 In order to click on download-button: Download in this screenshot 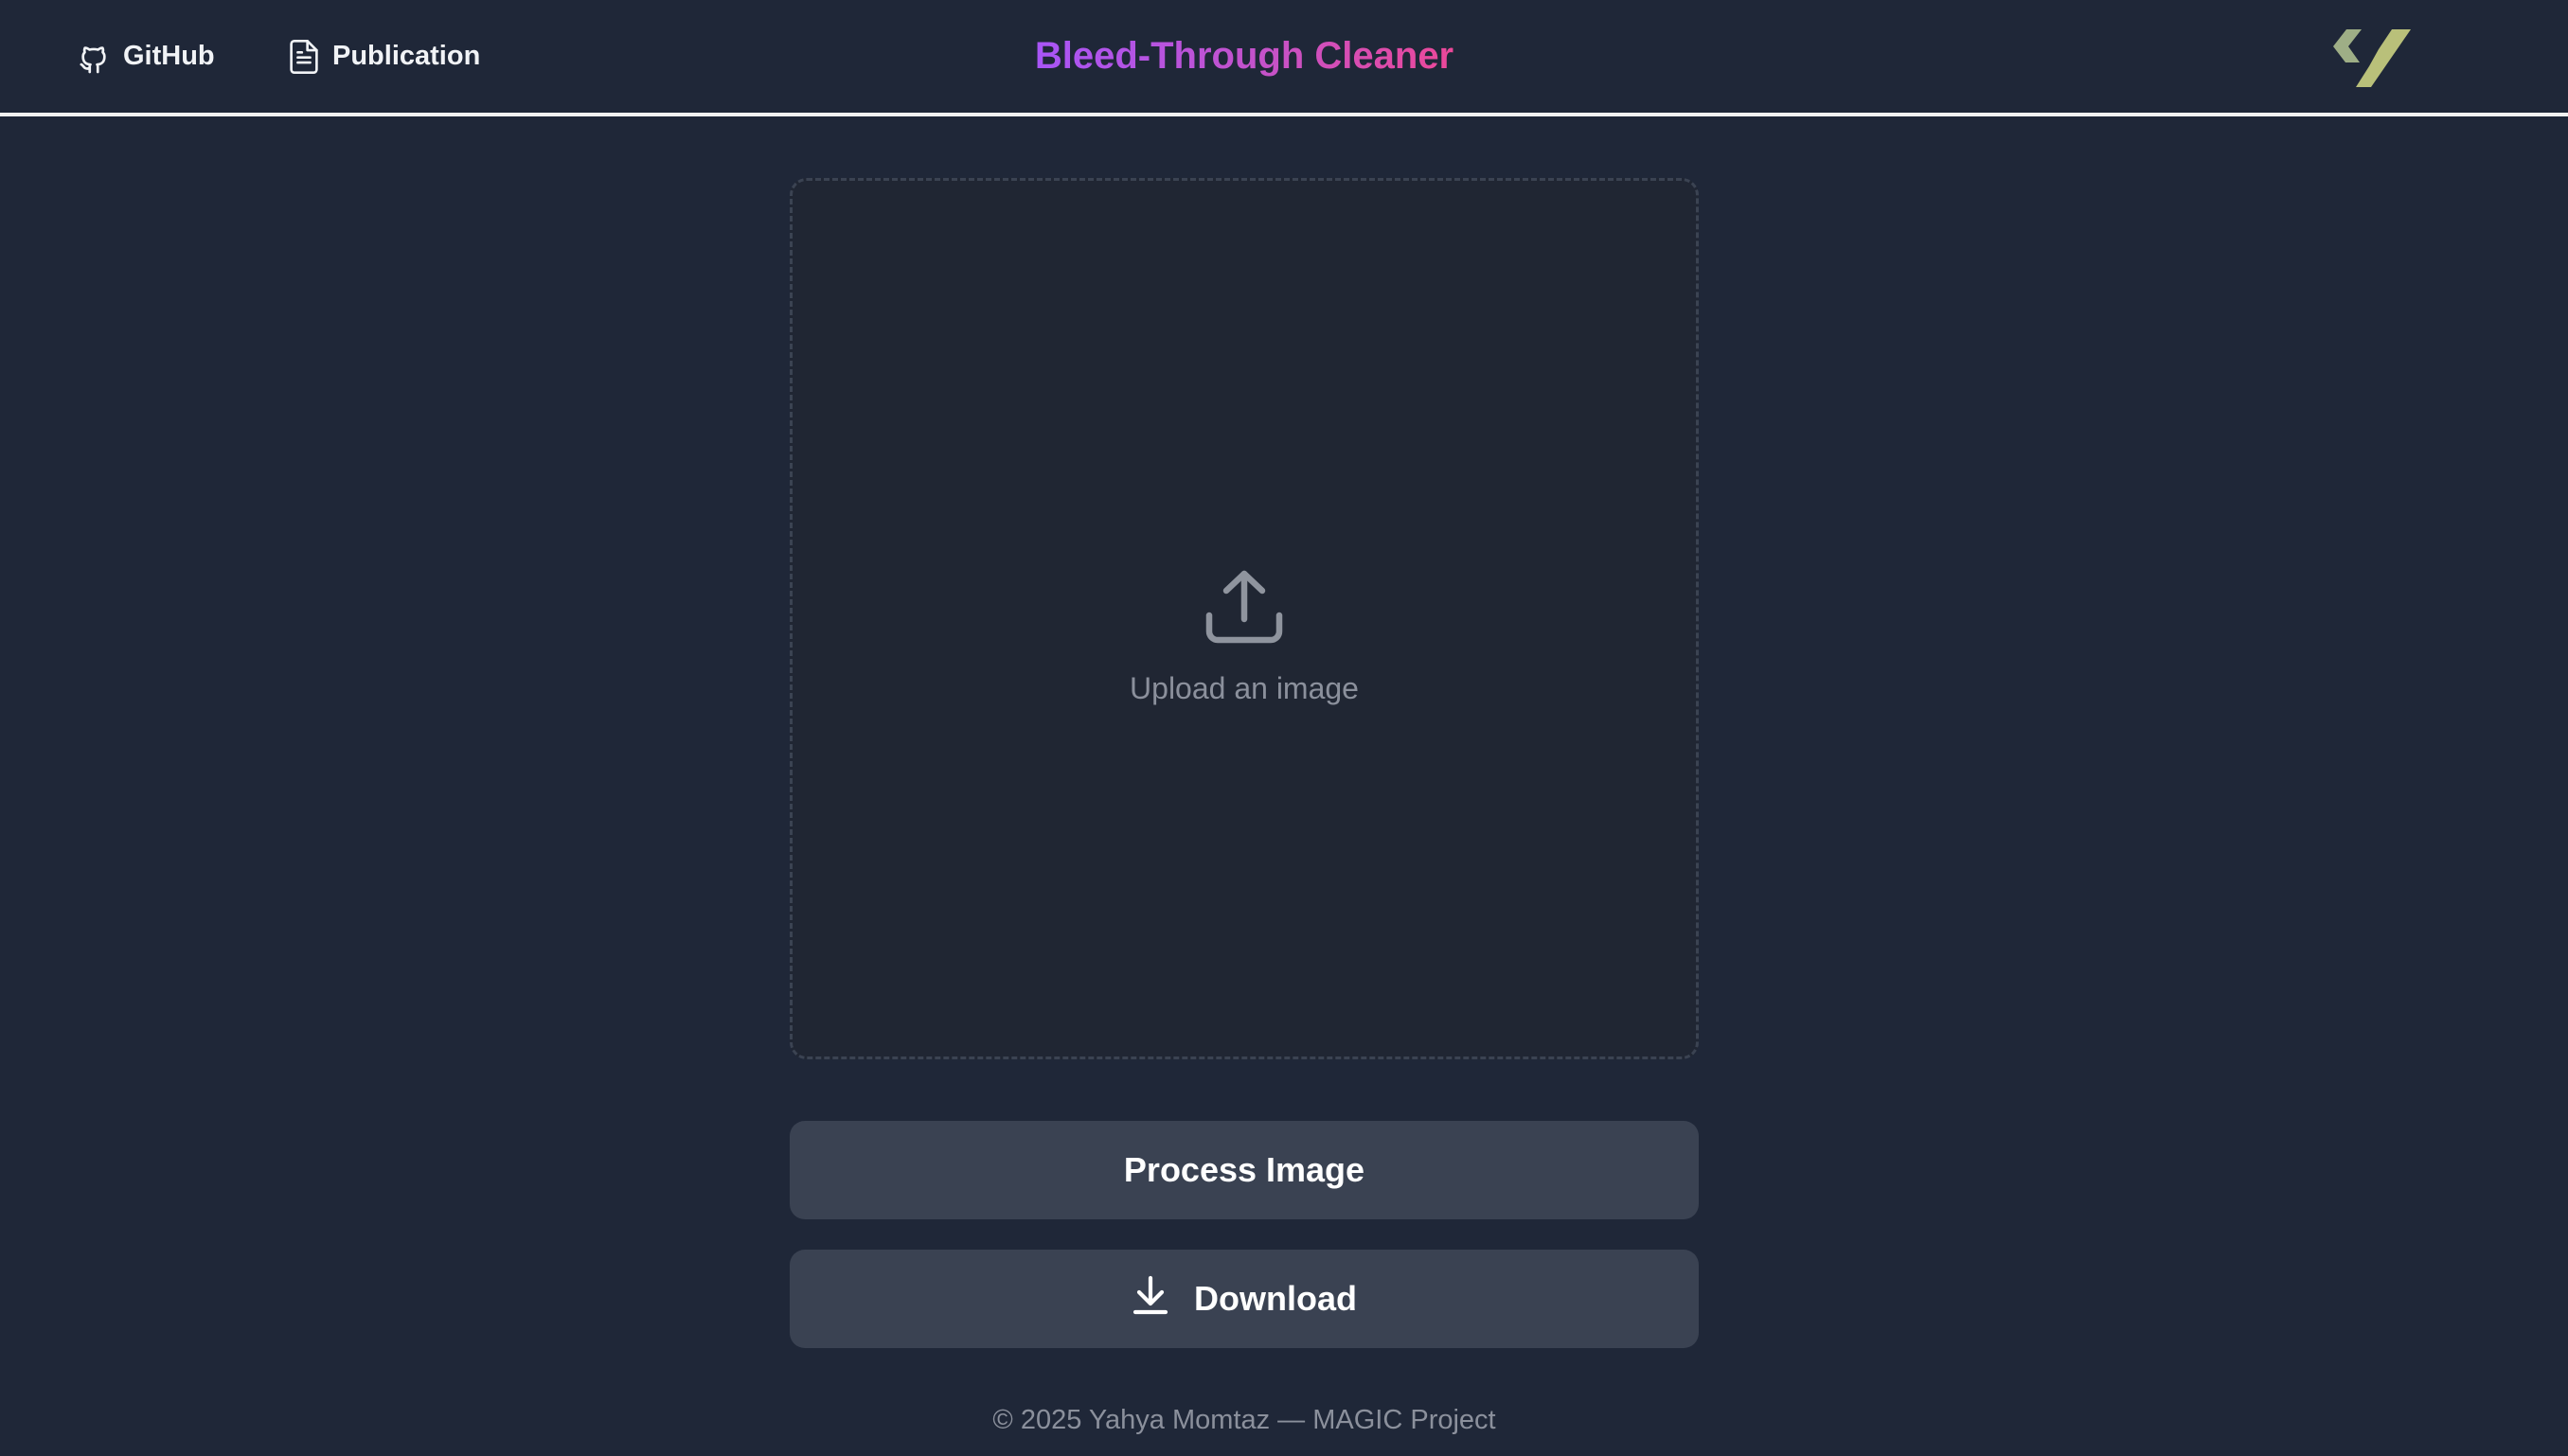, I will do `click(1244, 1299)`.